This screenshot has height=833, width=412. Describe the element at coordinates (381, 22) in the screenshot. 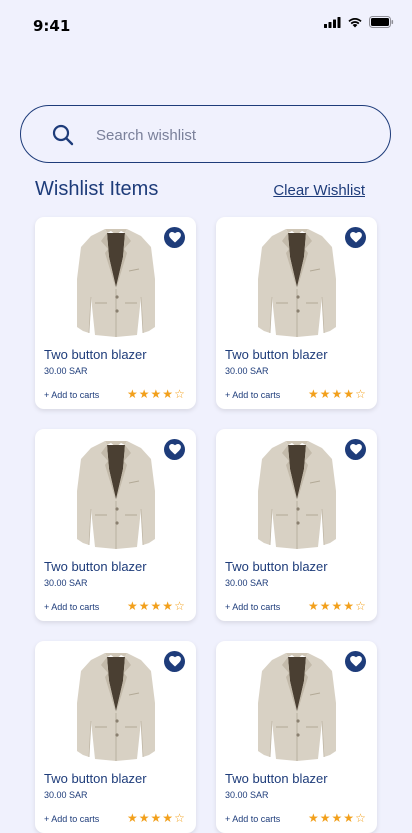

I see `battery-icon` at that location.